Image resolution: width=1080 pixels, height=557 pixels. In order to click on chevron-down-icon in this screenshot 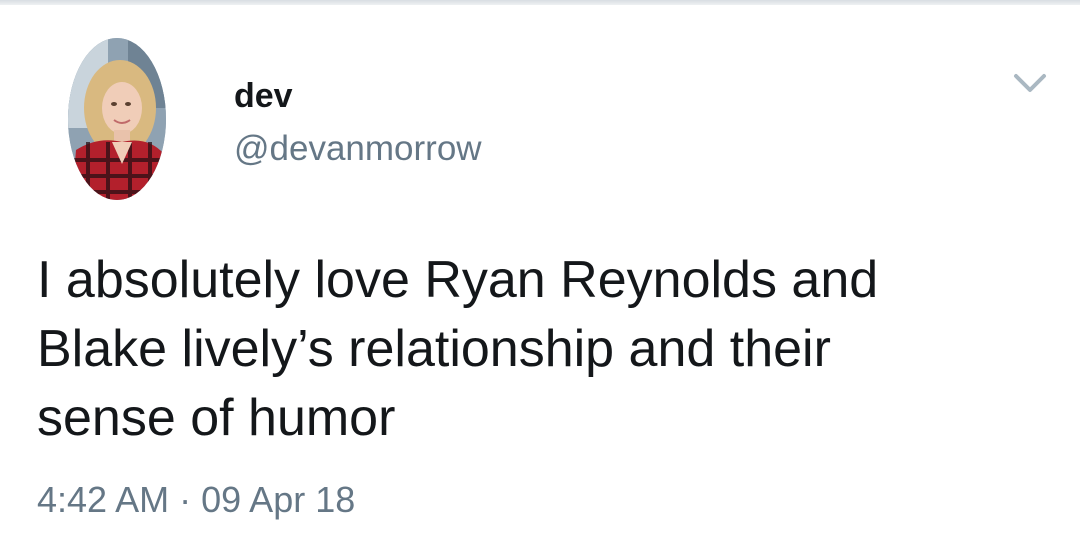, I will do `click(1030, 83)`.